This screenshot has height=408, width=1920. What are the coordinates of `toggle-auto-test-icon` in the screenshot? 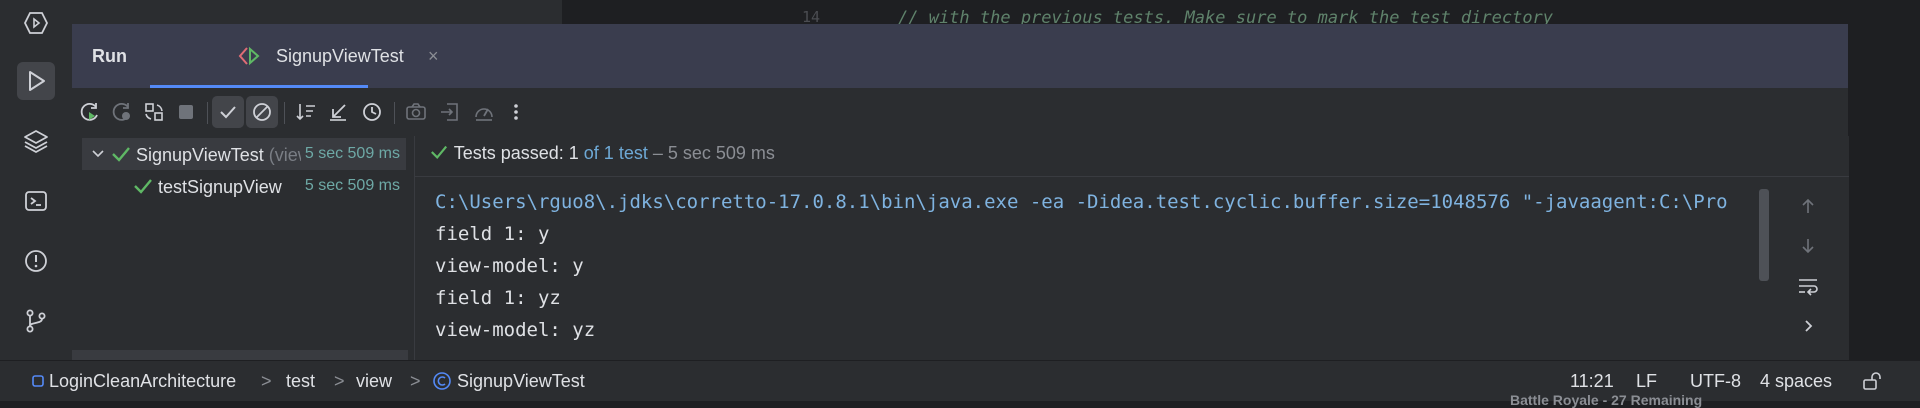 It's located at (154, 112).